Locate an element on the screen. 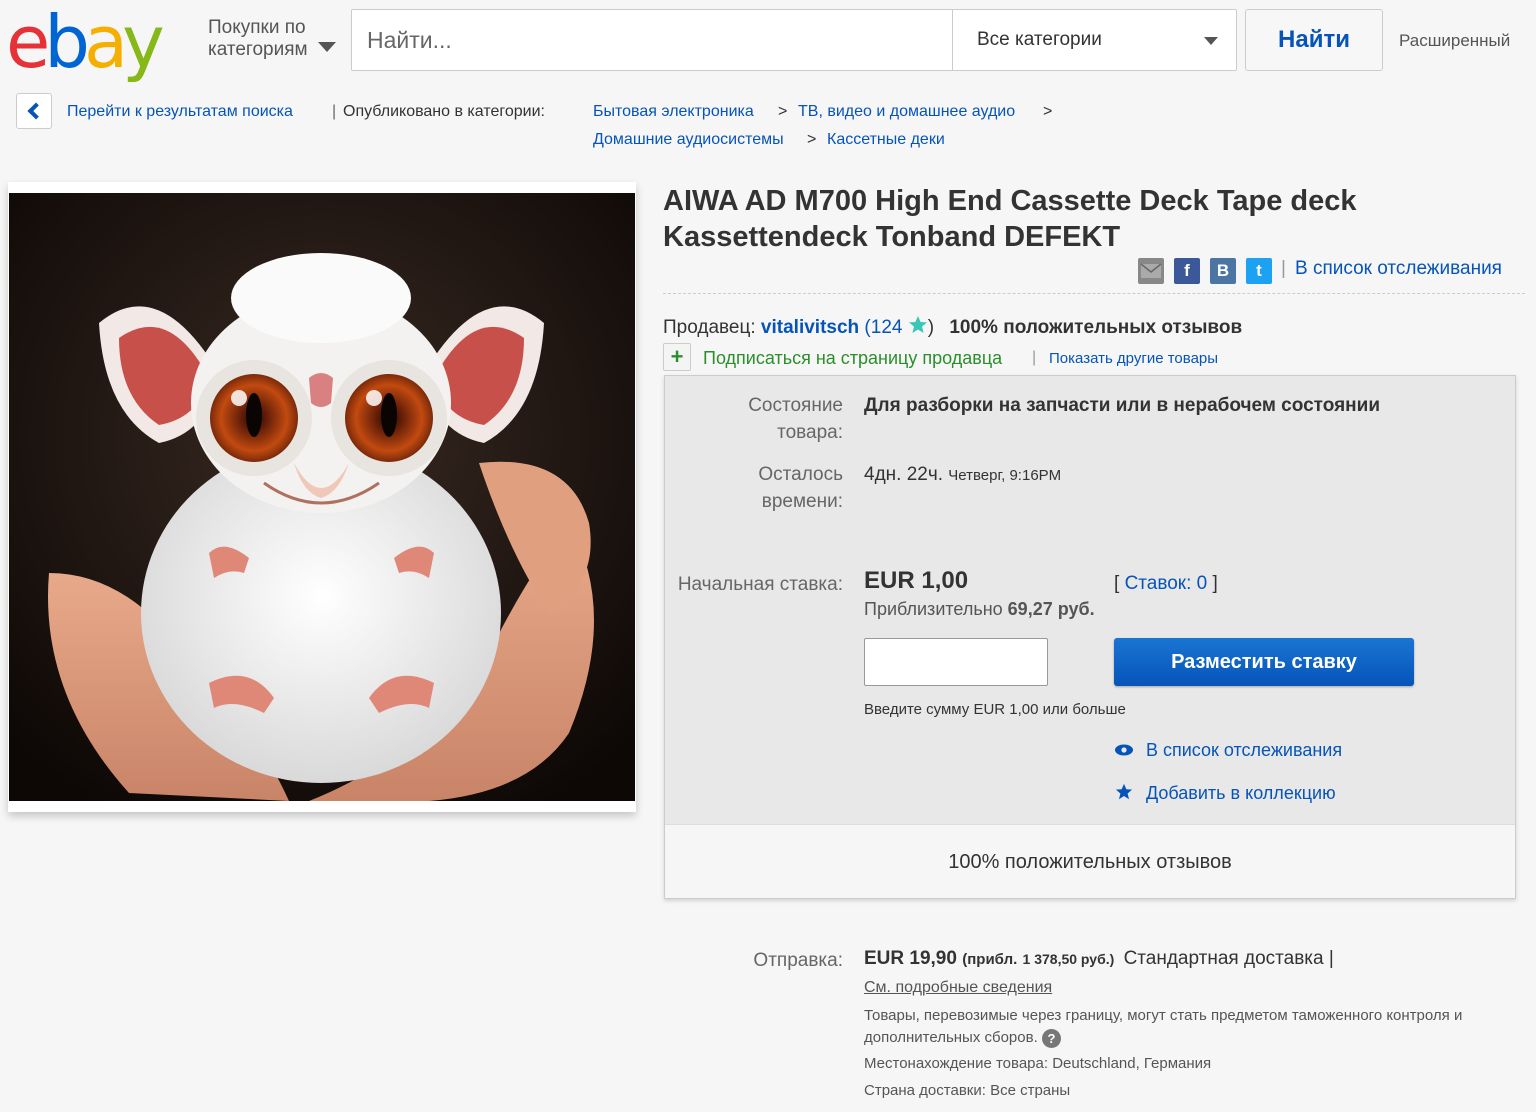 The height and width of the screenshot is (1112, 1536). other-items-link: Показать другие товары is located at coordinates (1133, 358).